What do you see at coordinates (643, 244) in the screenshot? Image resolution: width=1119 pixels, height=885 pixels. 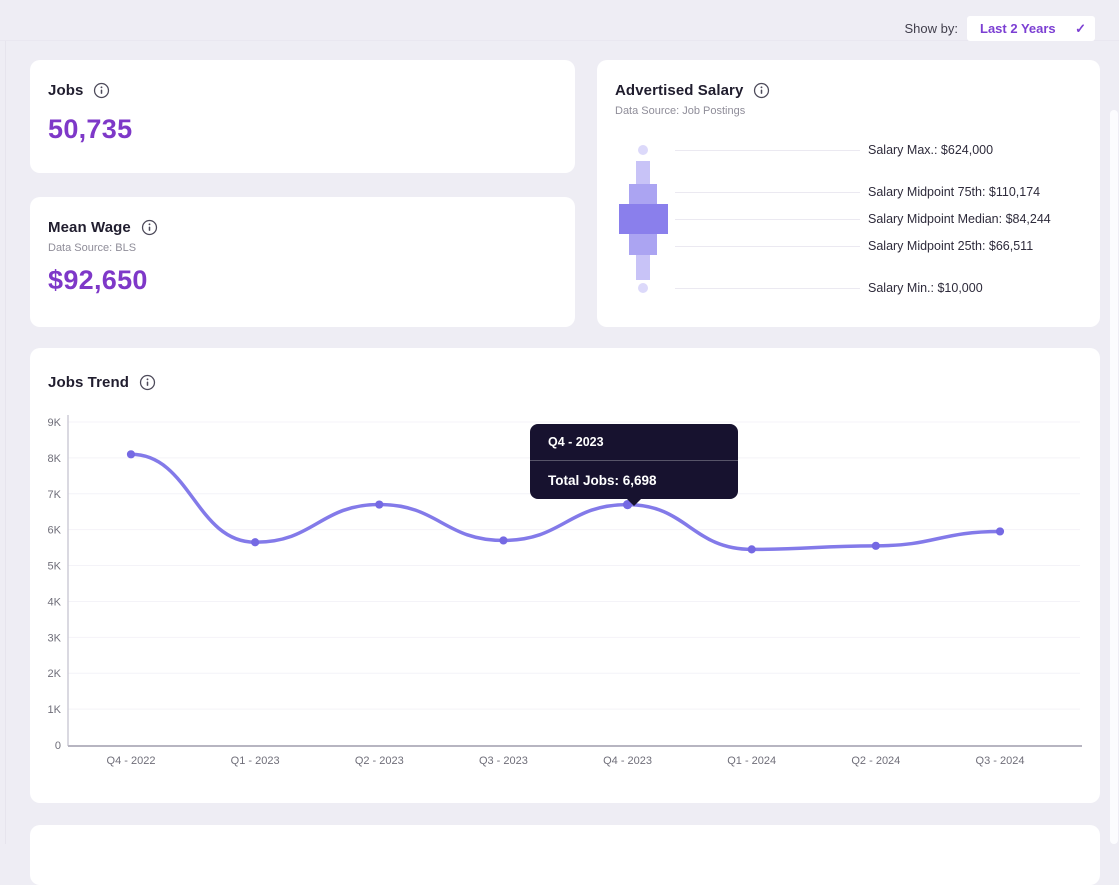 I see `salary-lower-quartile-bar` at bounding box center [643, 244].